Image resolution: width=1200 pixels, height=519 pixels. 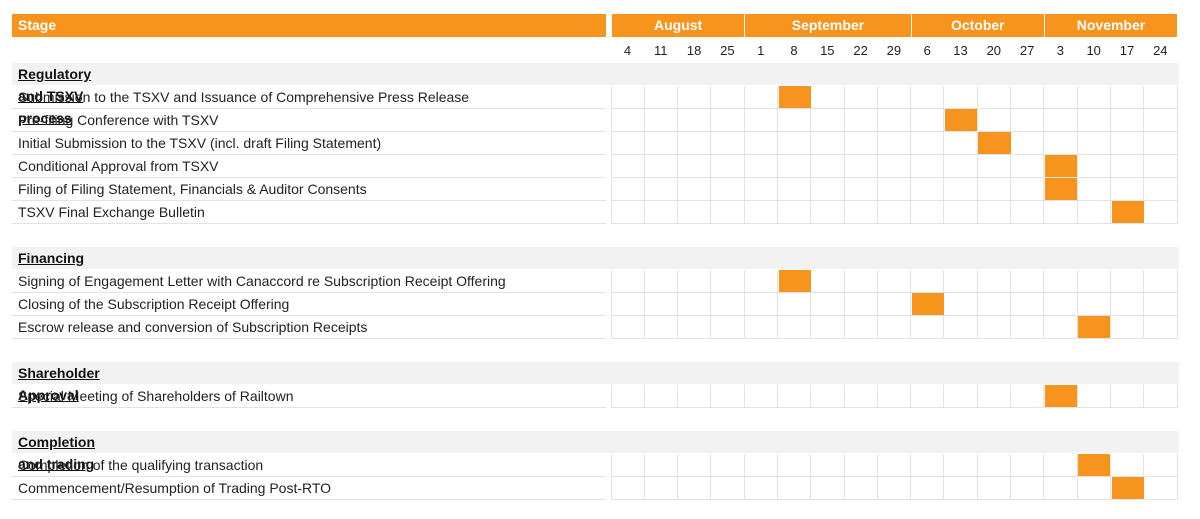 What do you see at coordinates (595, 373) in the screenshot?
I see `section-header-bg` at bounding box center [595, 373].